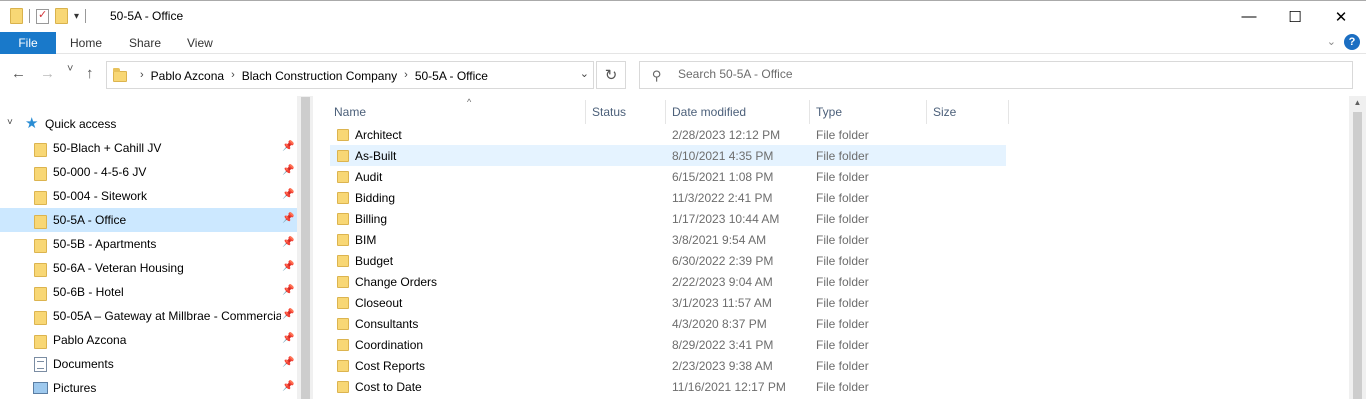 This screenshot has height=399, width=1366. I want to click on date-modified: 3/1/2023 11:57 AM, so click(722, 303).